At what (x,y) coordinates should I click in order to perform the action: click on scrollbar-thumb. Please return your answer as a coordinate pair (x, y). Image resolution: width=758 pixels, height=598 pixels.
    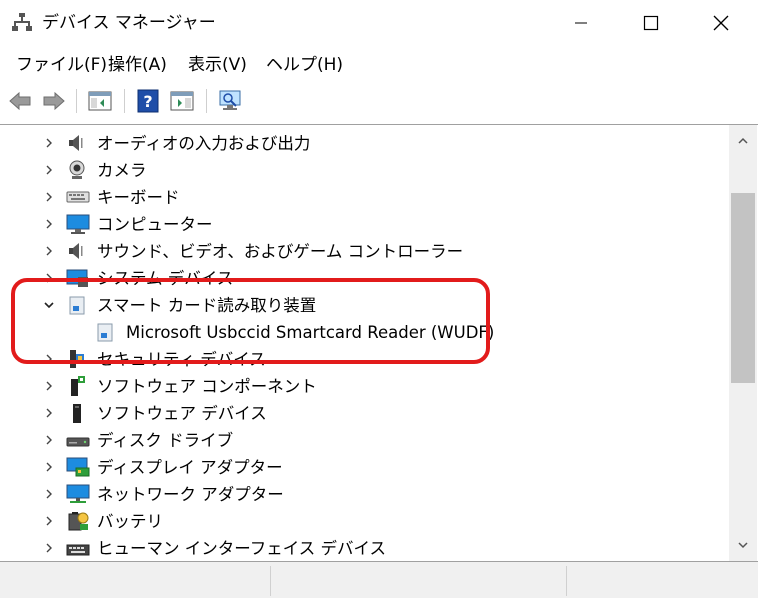
    Looking at the image, I should click on (743, 288).